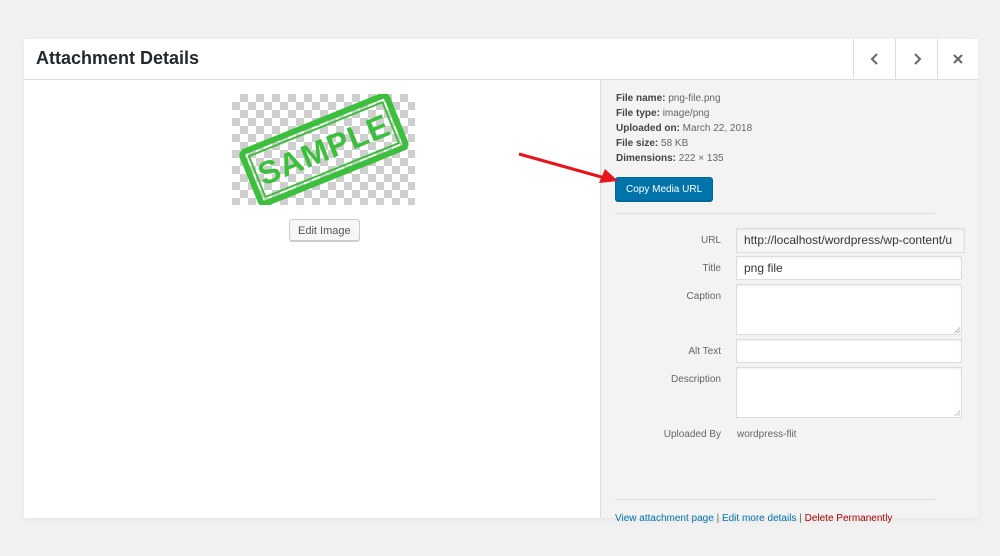 The height and width of the screenshot is (556, 1000). Describe the element at coordinates (767, 434) in the screenshot. I see `uploaded-by-value: wordpress-flit` at that location.